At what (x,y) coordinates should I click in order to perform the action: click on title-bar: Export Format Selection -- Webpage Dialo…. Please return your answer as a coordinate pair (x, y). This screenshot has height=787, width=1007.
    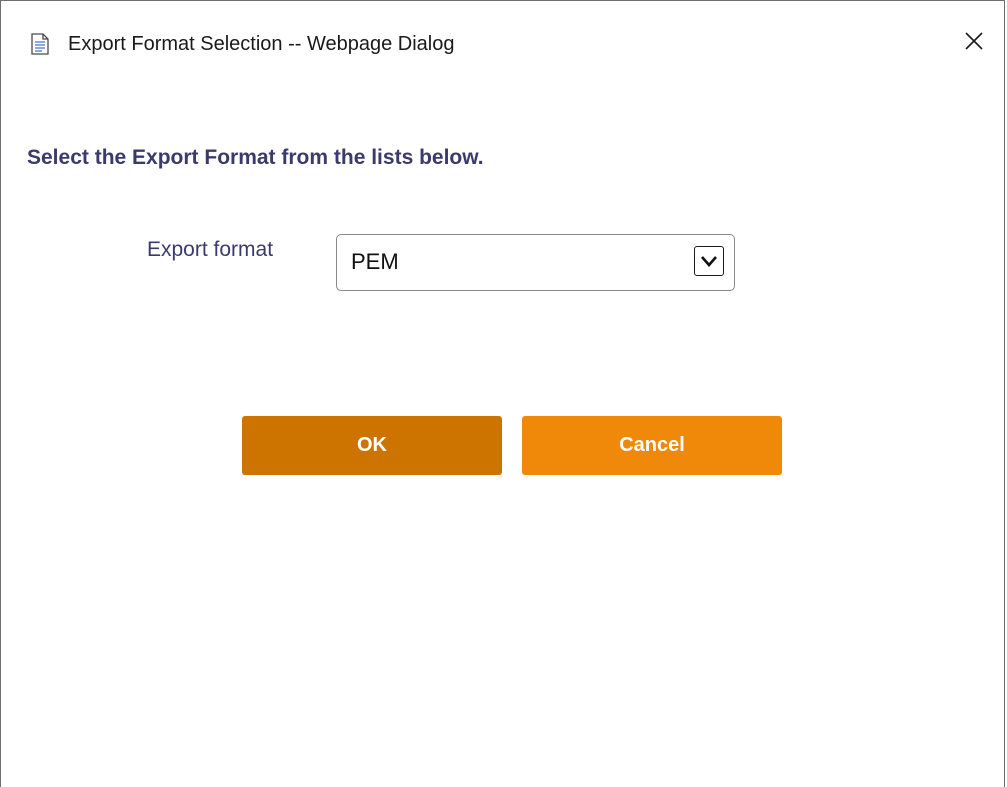
    Looking at the image, I should click on (502, 44).